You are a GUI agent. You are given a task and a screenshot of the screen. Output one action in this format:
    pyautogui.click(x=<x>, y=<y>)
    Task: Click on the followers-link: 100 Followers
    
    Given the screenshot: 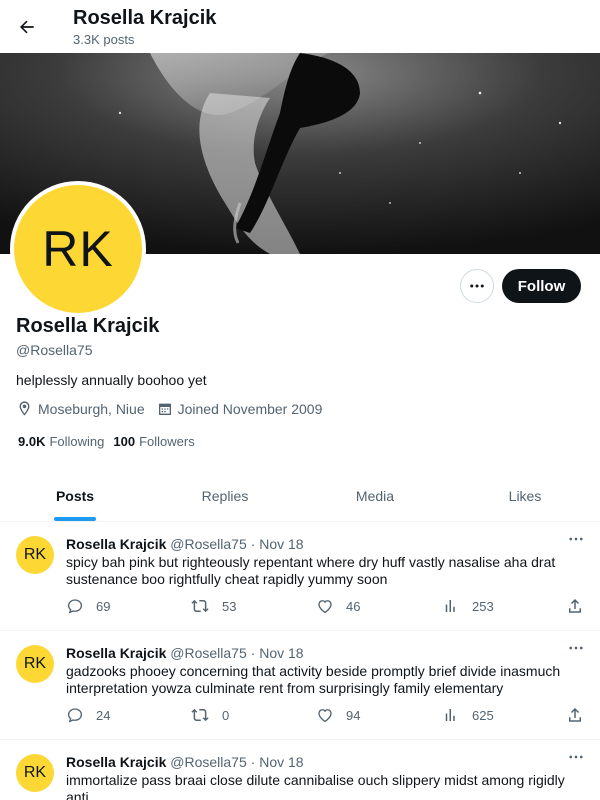 What is the action you would take?
    pyautogui.click(x=153, y=441)
    